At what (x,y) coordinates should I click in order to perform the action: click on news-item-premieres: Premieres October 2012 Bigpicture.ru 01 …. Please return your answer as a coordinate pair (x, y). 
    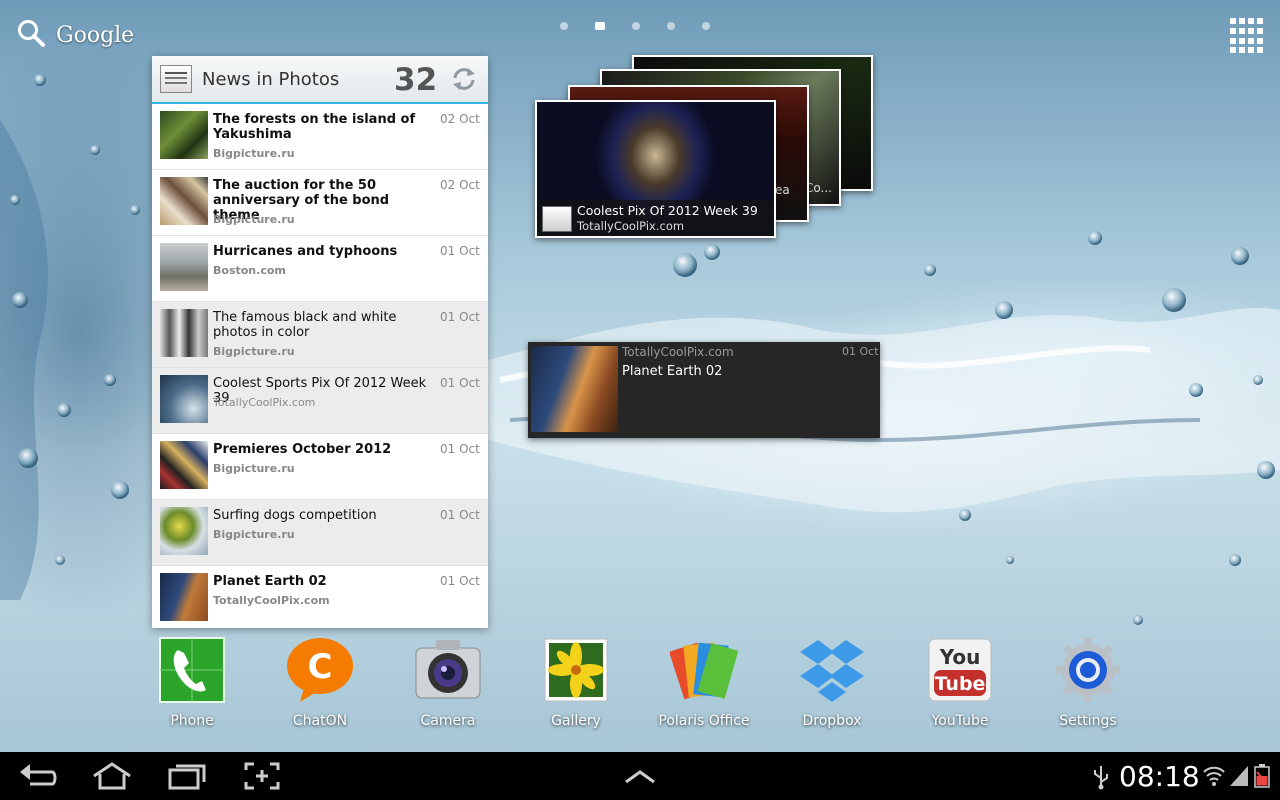
    Looking at the image, I should click on (320, 467).